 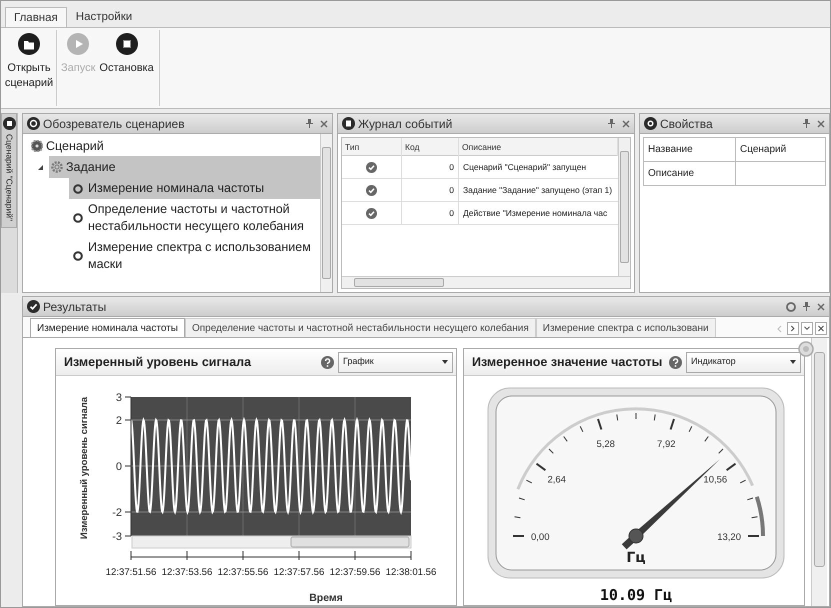 I want to click on y-tick-label: -3, so click(x=117, y=537).